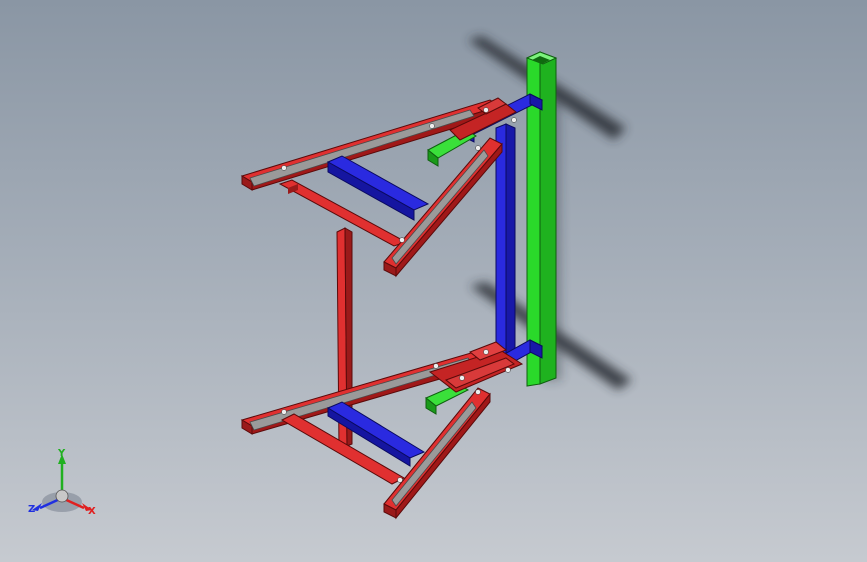 Image resolution: width=867 pixels, height=562 pixels. What do you see at coordinates (505, 244) in the screenshot?
I see `blue-column` at bounding box center [505, 244].